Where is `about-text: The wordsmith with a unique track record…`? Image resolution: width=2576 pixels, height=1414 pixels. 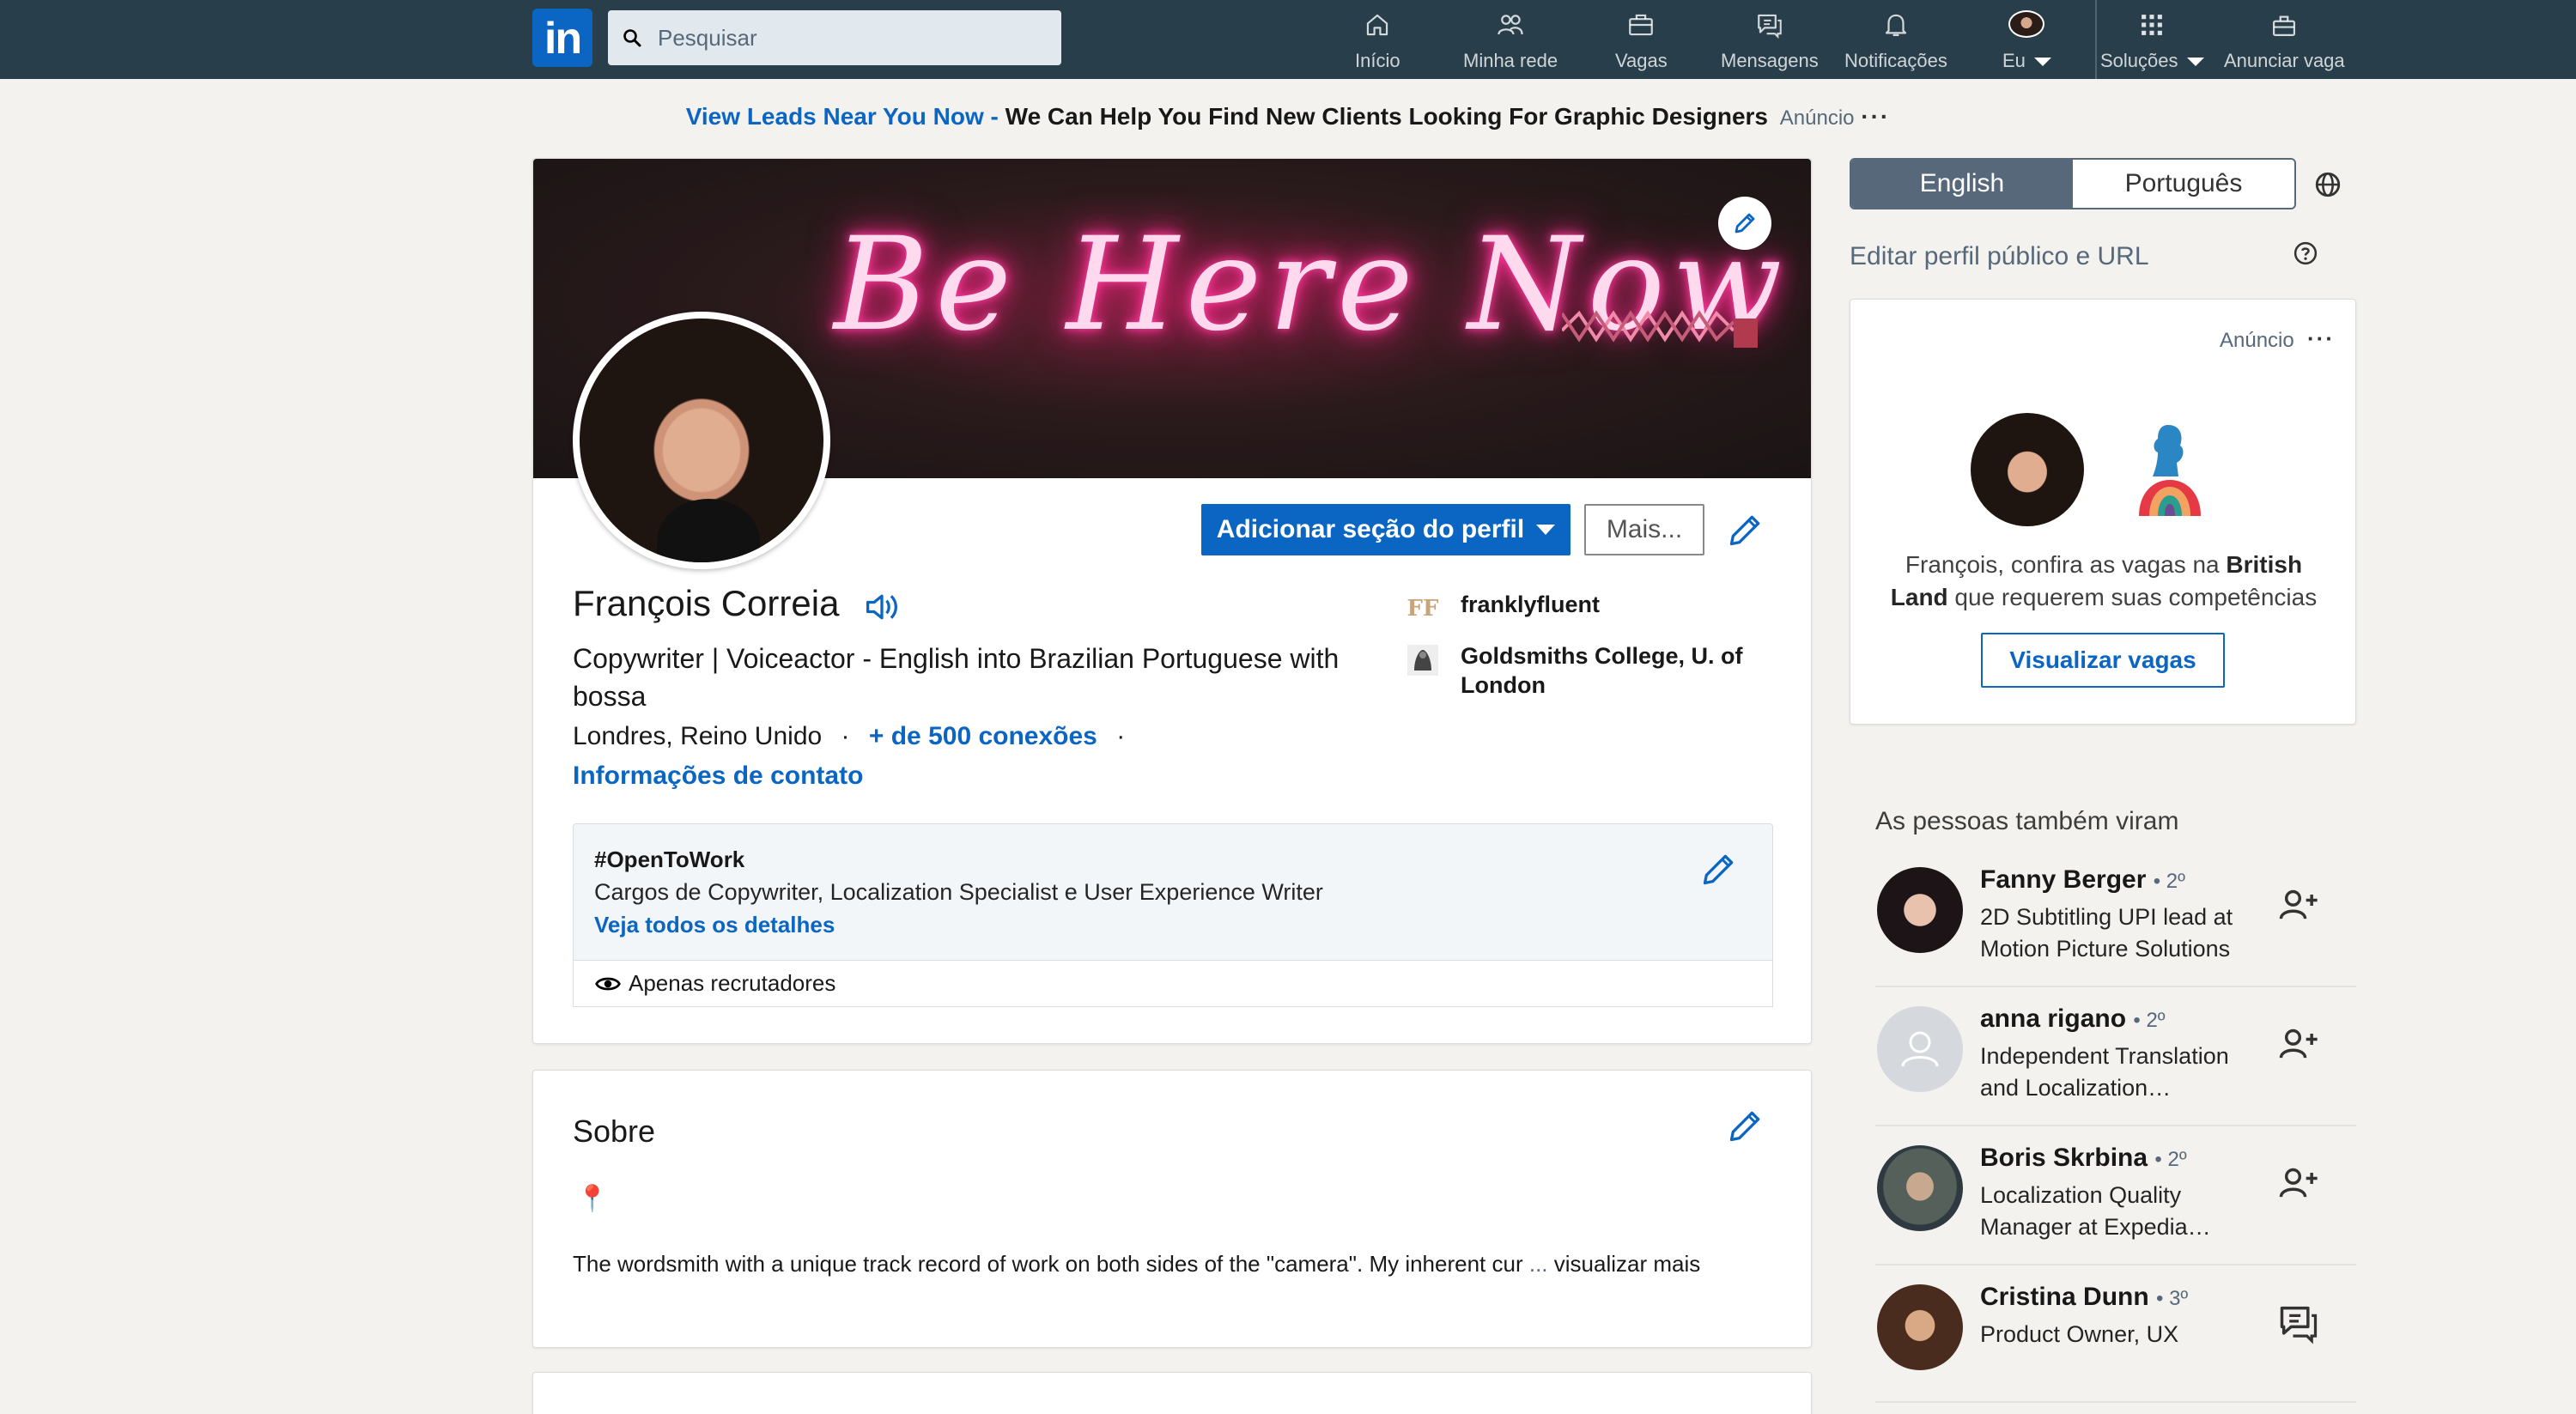
about-text: The wordsmith with a unique track record… is located at coordinates (1174, 1264).